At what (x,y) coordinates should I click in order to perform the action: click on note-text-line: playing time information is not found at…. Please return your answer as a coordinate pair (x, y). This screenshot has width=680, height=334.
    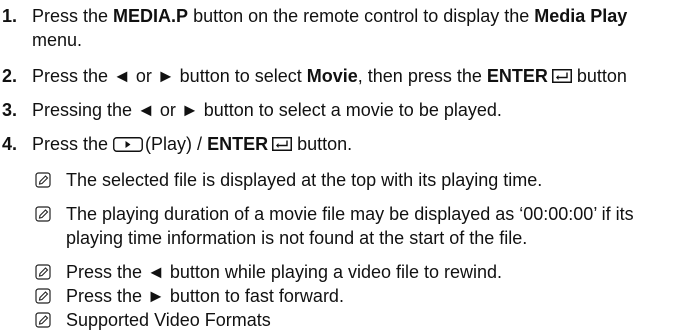
    Looking at the image, I should click on (297, 238).